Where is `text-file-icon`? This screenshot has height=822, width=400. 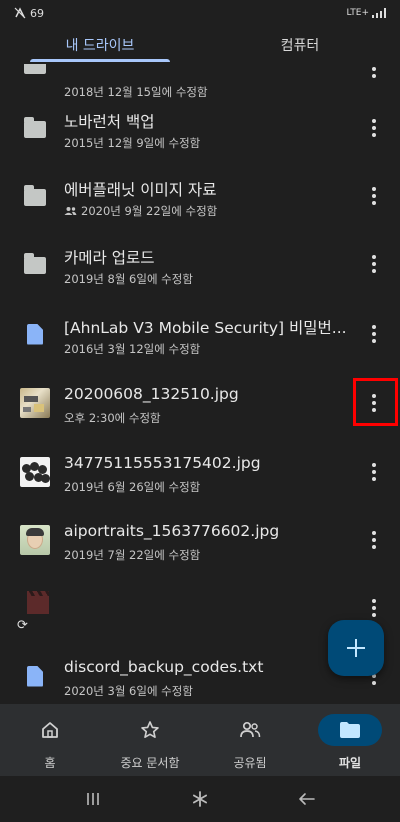 text-file-icon is located at coordinates (35, 676).